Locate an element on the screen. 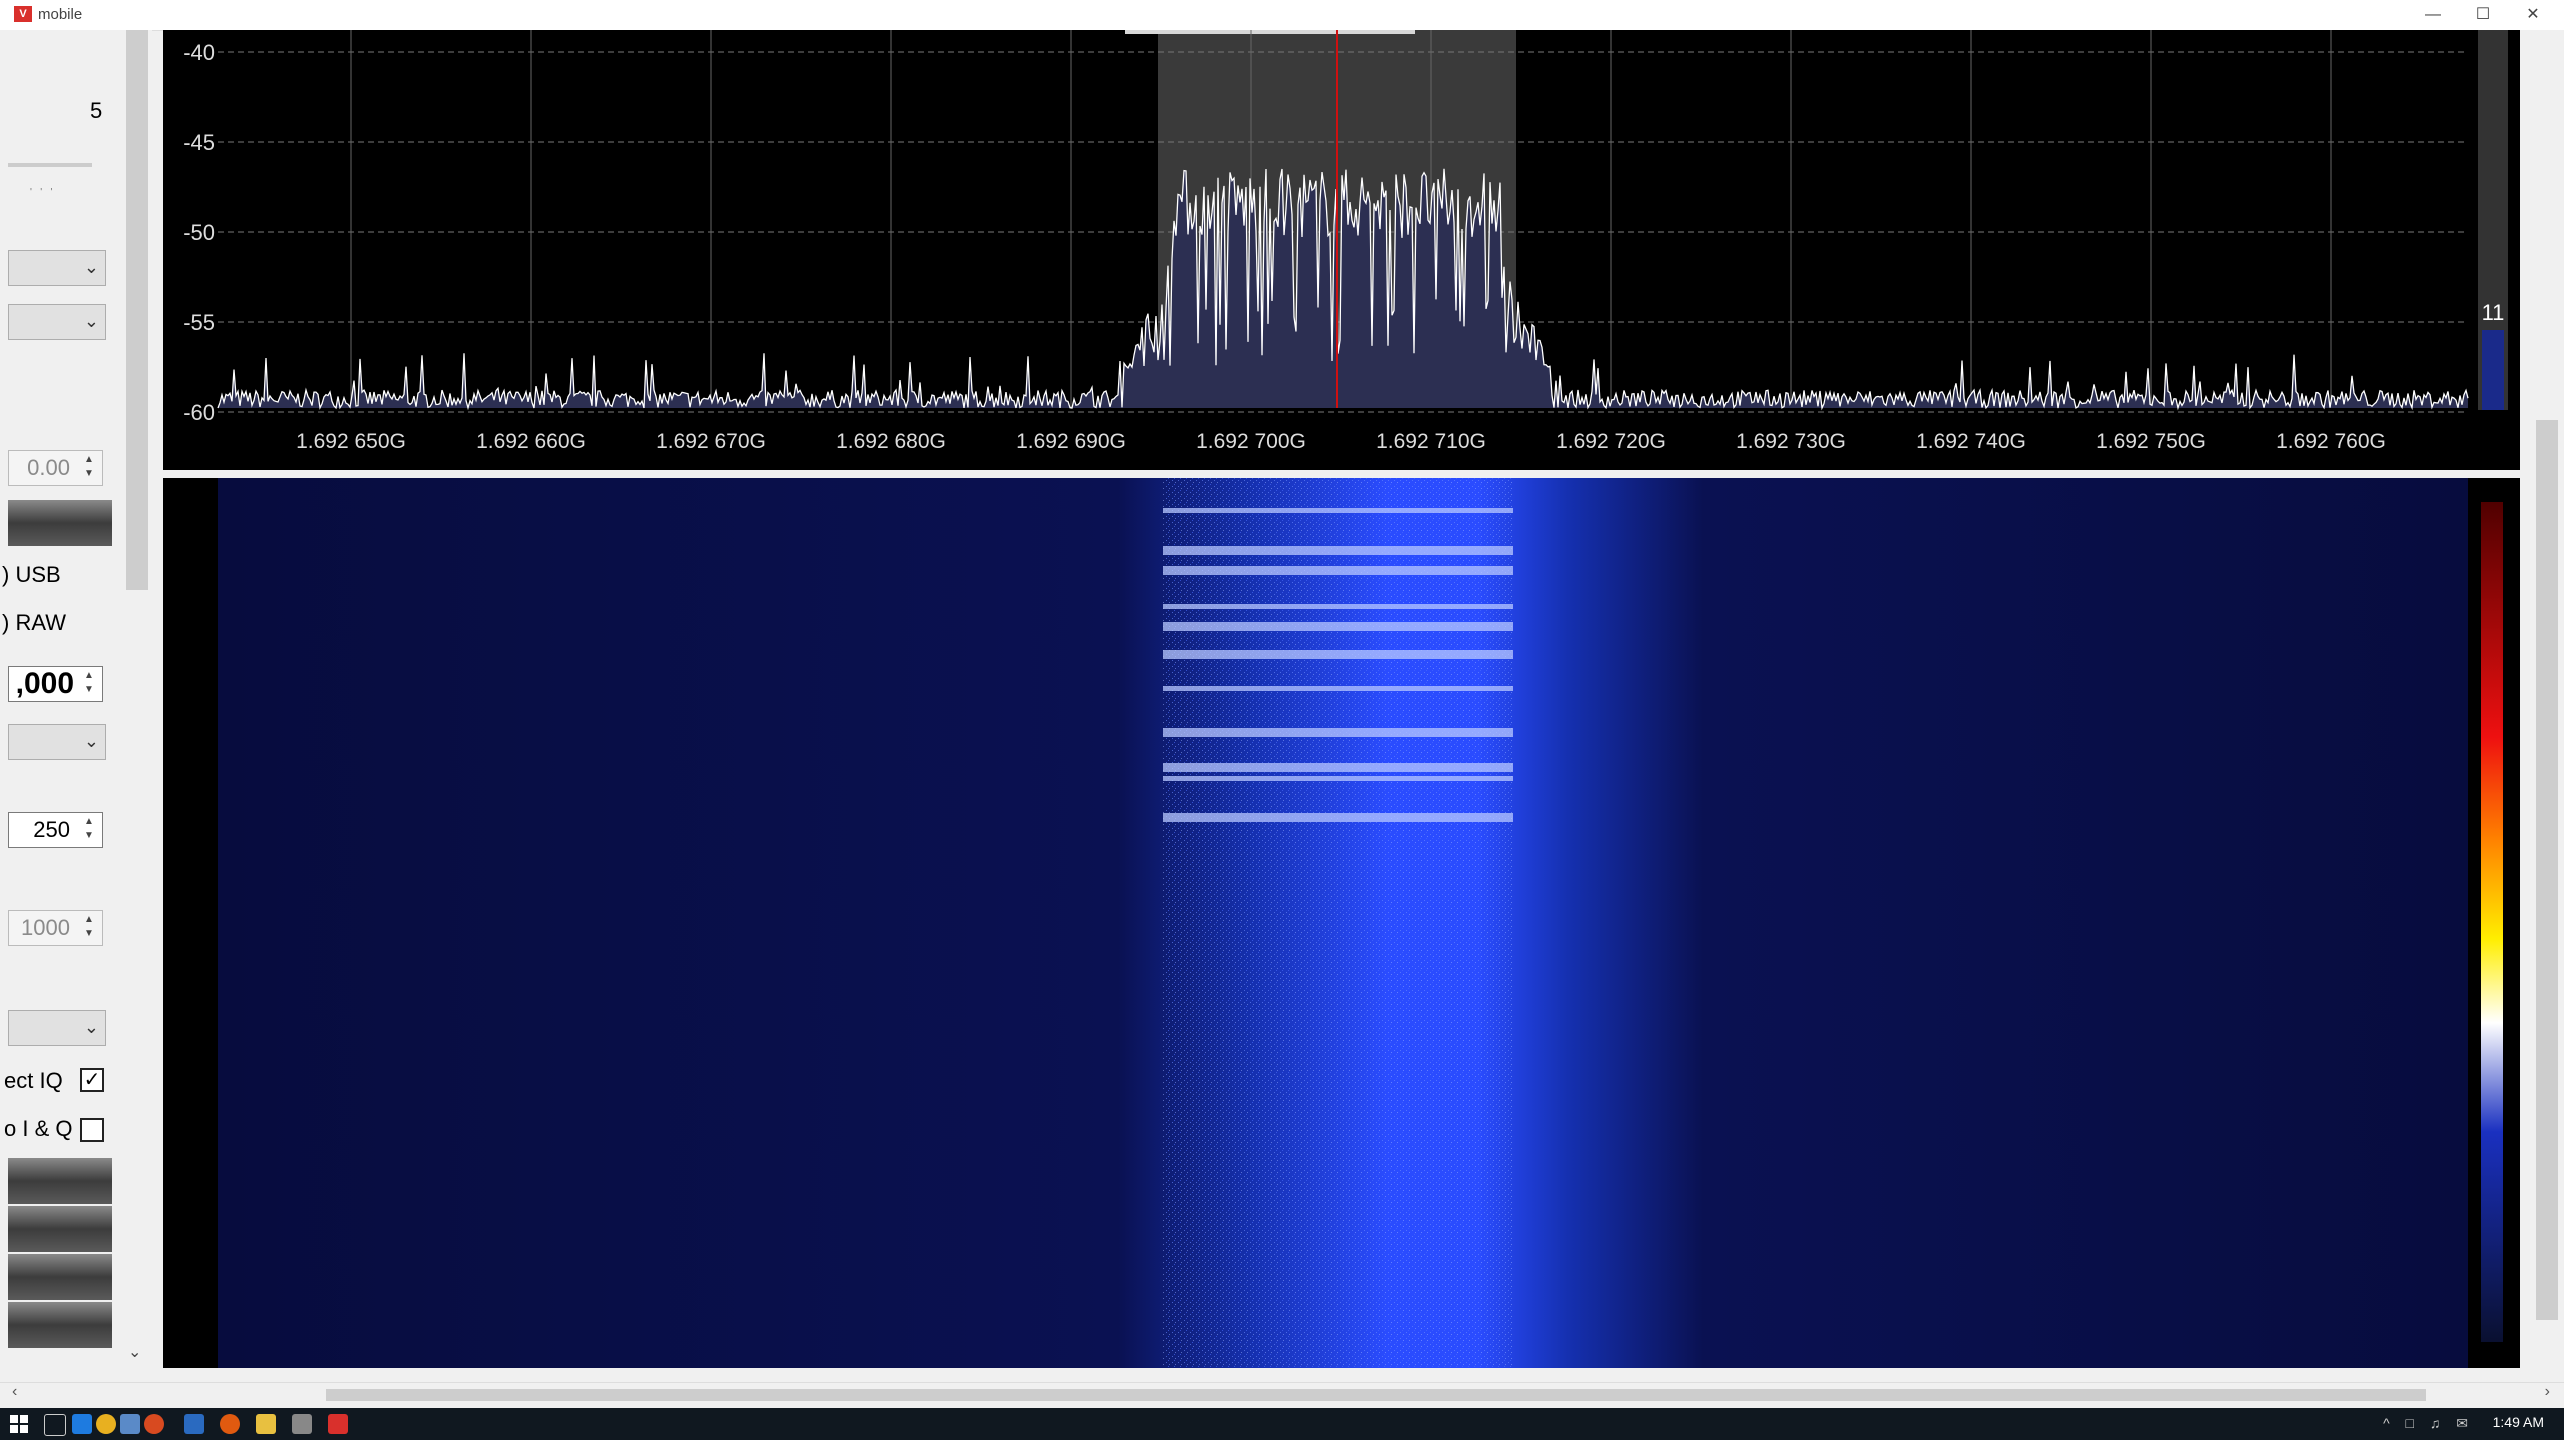 This screenshot has height=1440, width=2564. x-tick-label: 1.692 670G is located at coordinates (711, 441).